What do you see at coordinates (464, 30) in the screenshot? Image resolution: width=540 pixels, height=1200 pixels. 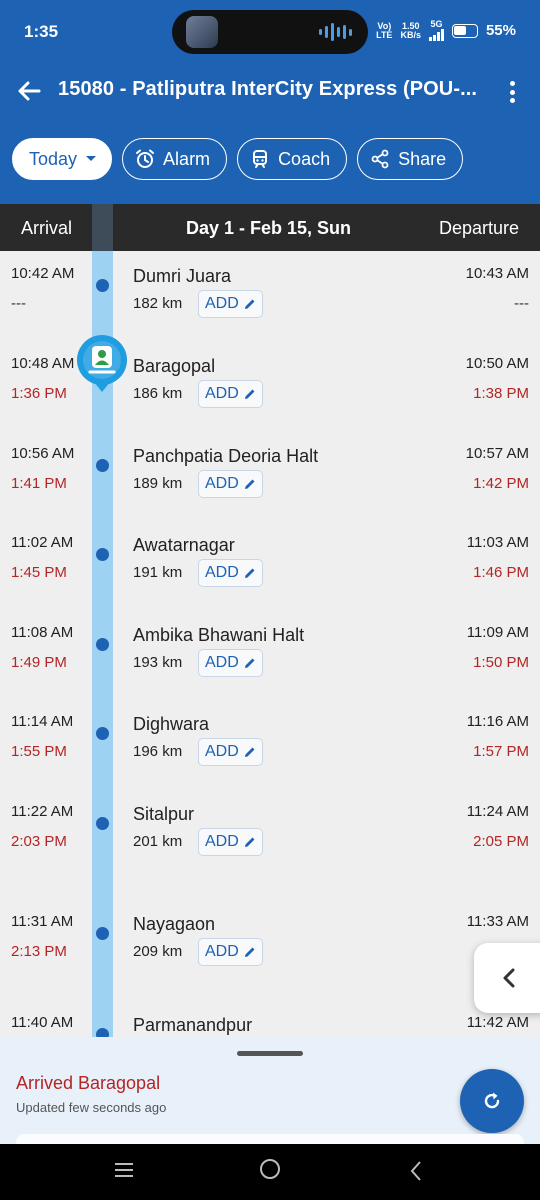 I see `battery-icon` at bounding box center [464, 30].